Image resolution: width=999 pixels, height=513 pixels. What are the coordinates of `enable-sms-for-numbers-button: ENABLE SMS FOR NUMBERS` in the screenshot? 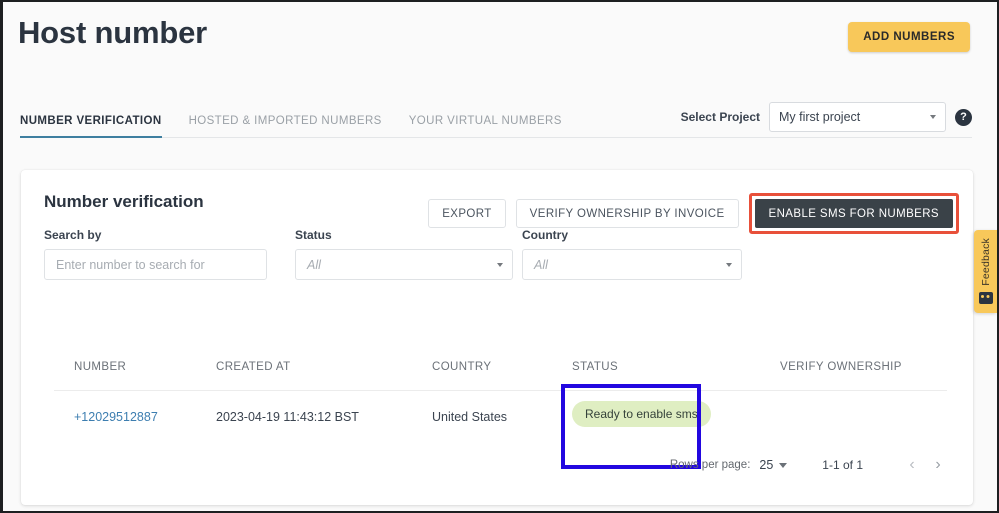 It's located at (853, 213).